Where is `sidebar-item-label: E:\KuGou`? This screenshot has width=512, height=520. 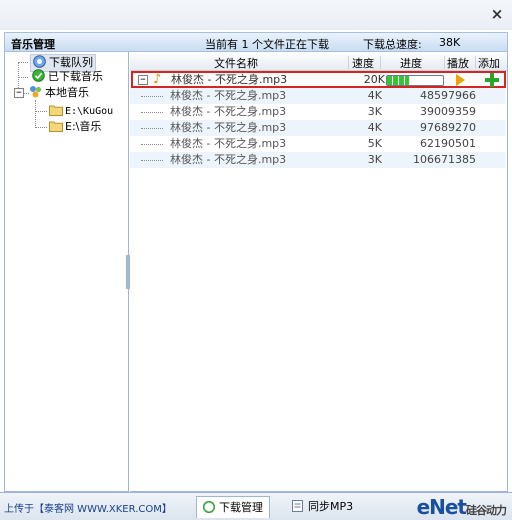 sidebar-item-label: E:\KuGou is located at coordinates (89, 111).